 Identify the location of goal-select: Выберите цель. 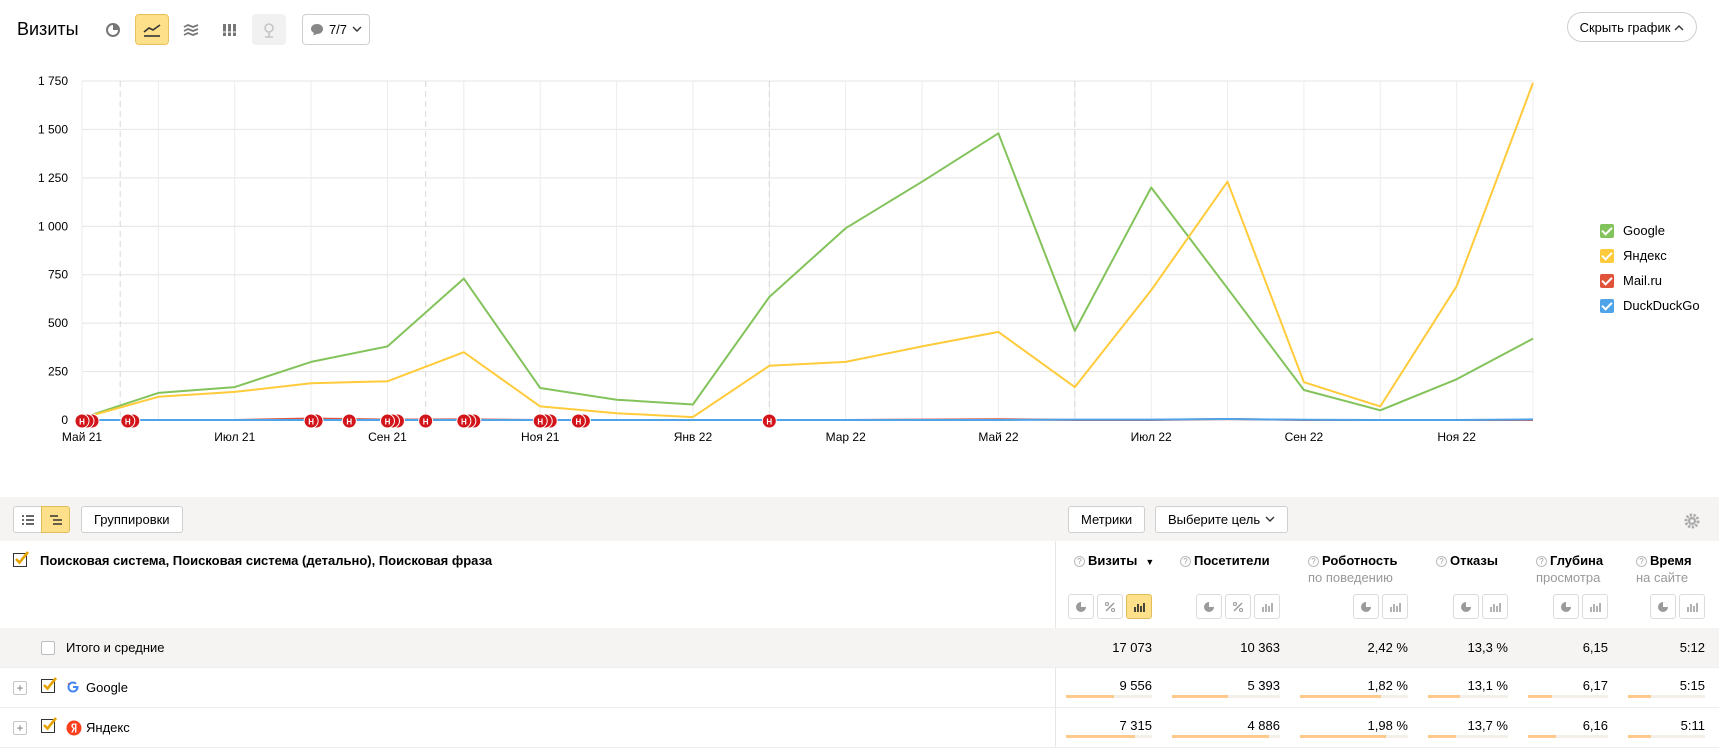
(1222, 519).